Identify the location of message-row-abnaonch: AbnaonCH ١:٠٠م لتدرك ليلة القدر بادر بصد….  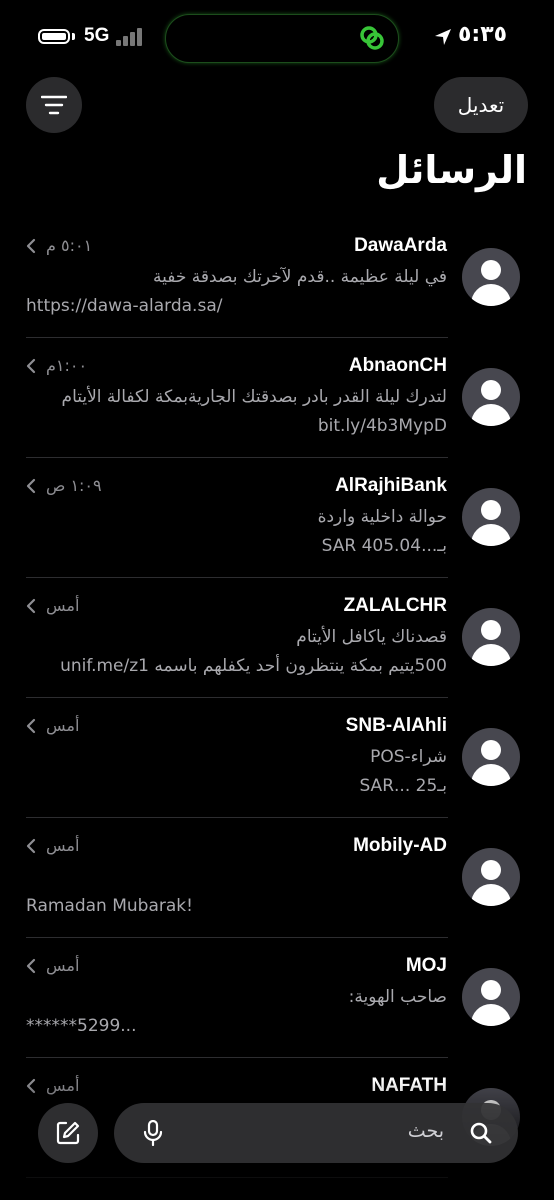
(277, 398).